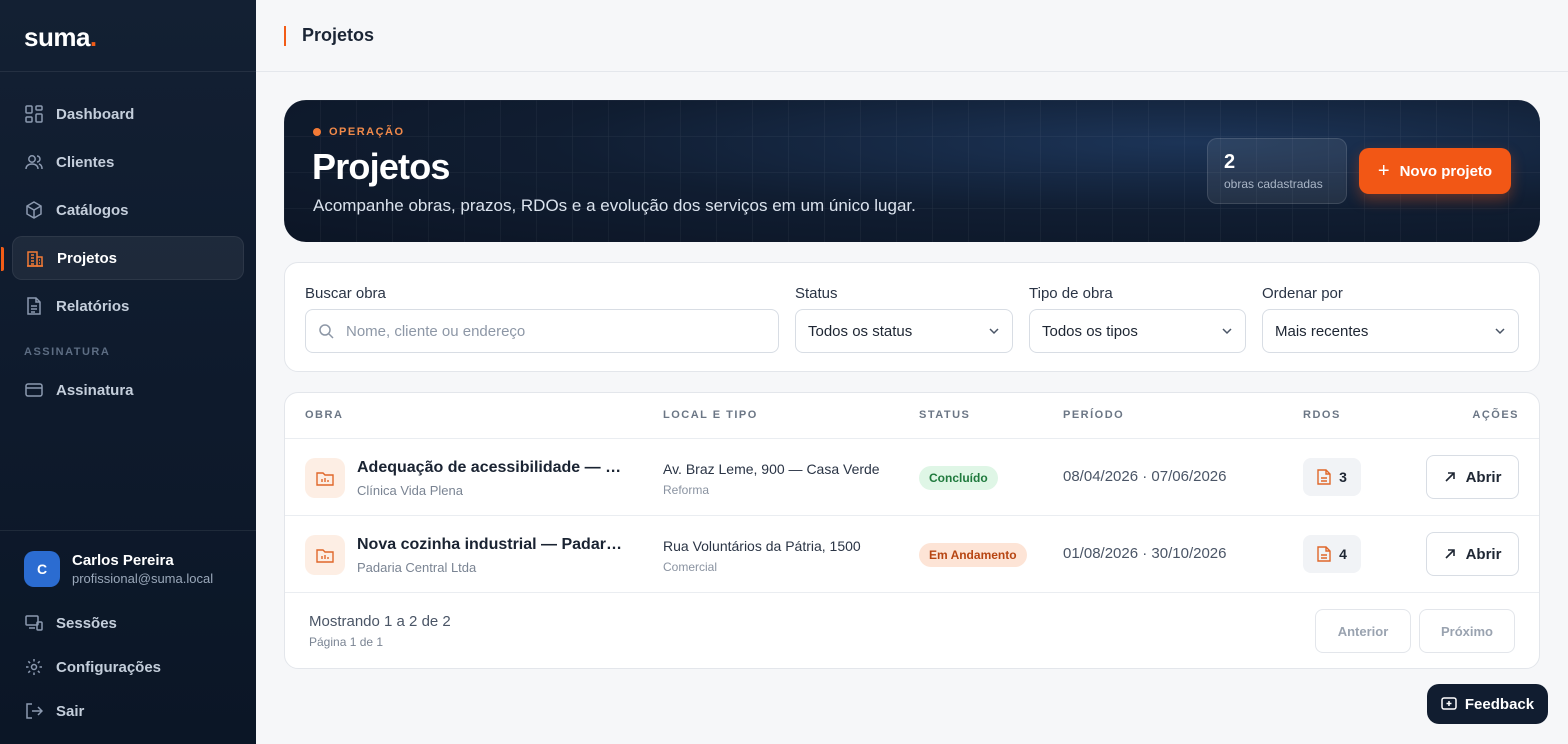  Describe the element at coordinates (860, 331) in the screenshot. I see `status-select-value: Todos os status` at that location.